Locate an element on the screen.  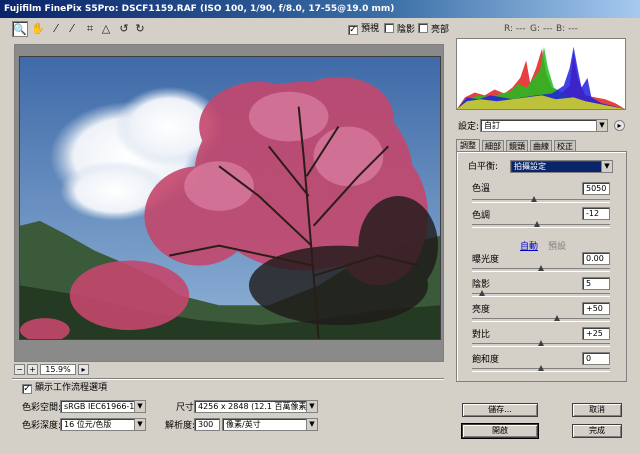
contrast-slider-thumb is located at coordinates (541, 343).